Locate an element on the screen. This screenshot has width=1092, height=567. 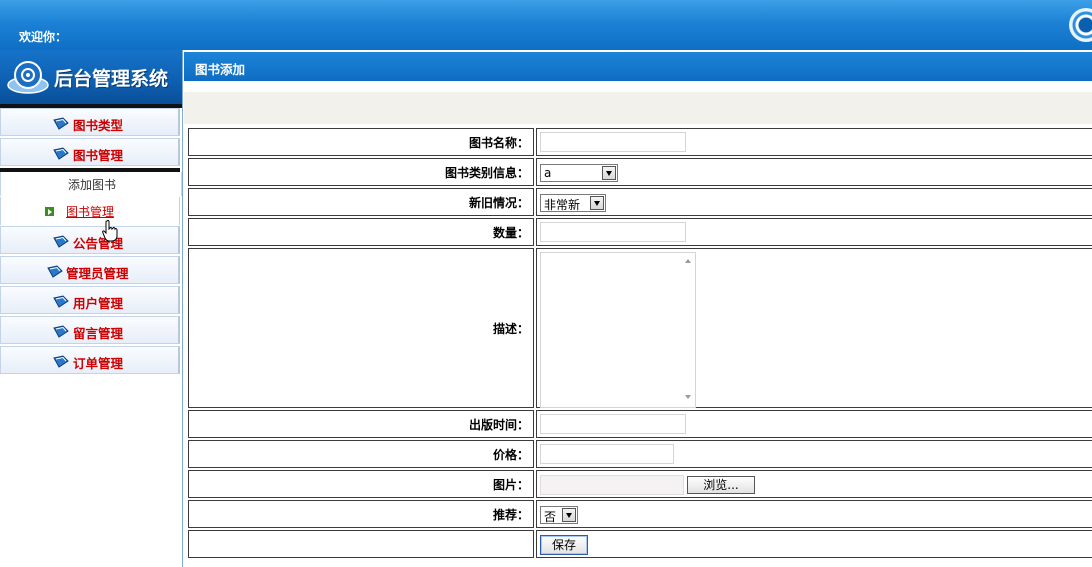
brand-title: 后台管理系统 is located at coordinates (111, 79).